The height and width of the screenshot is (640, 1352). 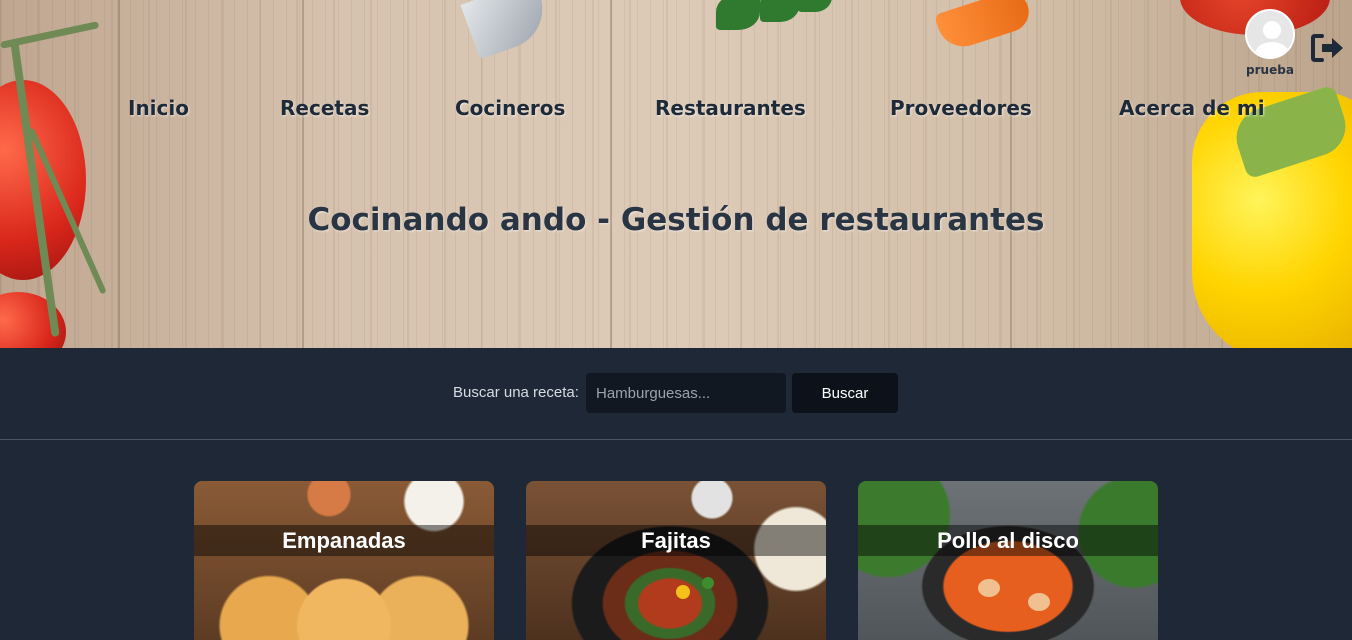 I want to click on recipe-card-title: Pollo al disco, so click(x=1008, y=540).